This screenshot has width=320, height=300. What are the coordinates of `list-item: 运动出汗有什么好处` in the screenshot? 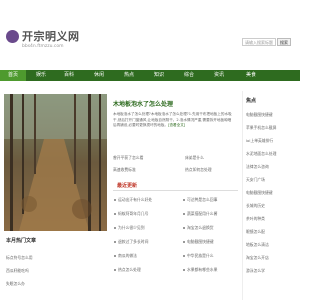 It's located at (133, 200).